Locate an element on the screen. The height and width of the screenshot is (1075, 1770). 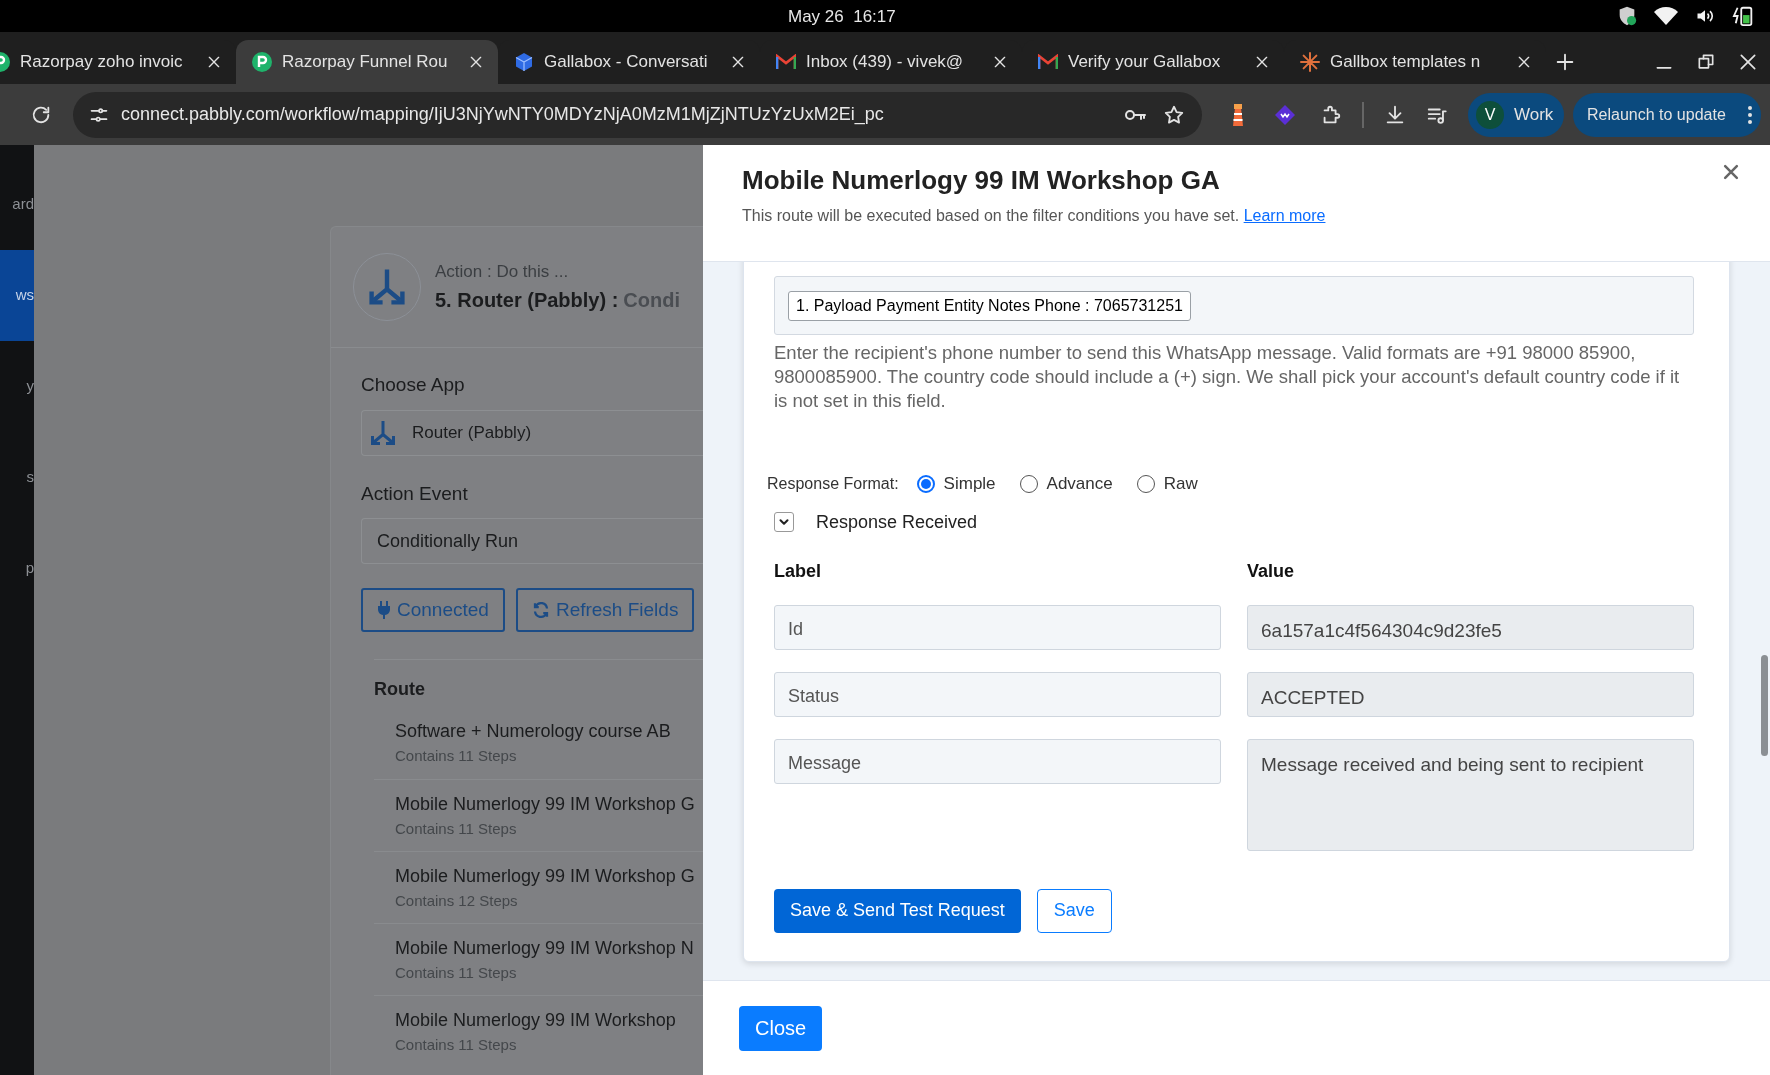
tab-title: Razorpay Funnel Rou is located at coordinates (365, 62).